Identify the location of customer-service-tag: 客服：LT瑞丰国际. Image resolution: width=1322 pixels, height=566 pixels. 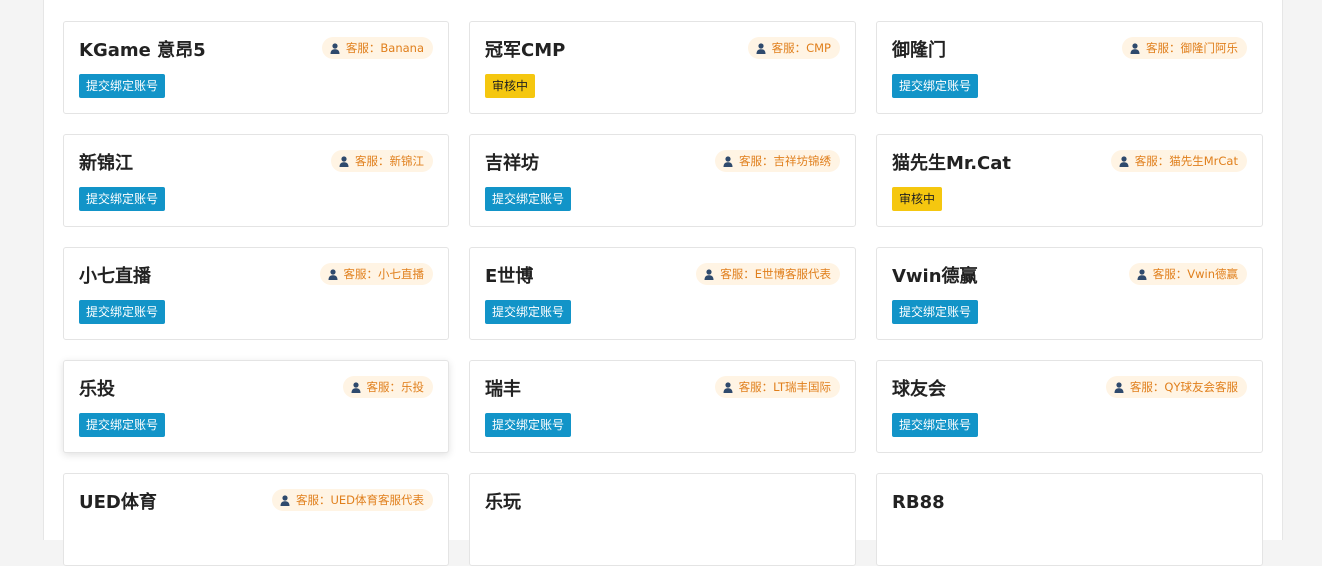
(777, 387).